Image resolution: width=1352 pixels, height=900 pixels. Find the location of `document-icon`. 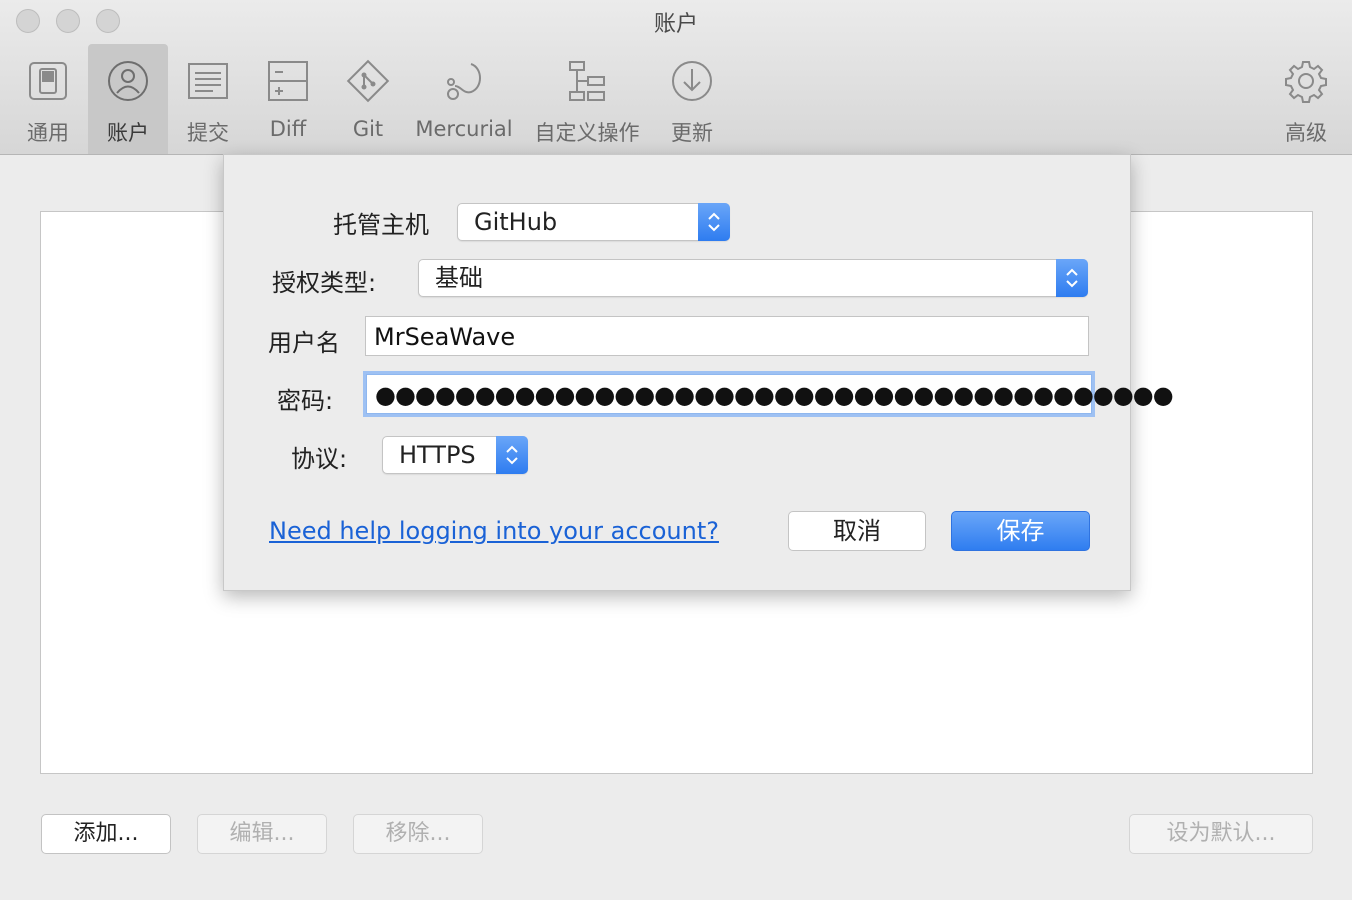

document-icon is located at coordinates (208, 81).